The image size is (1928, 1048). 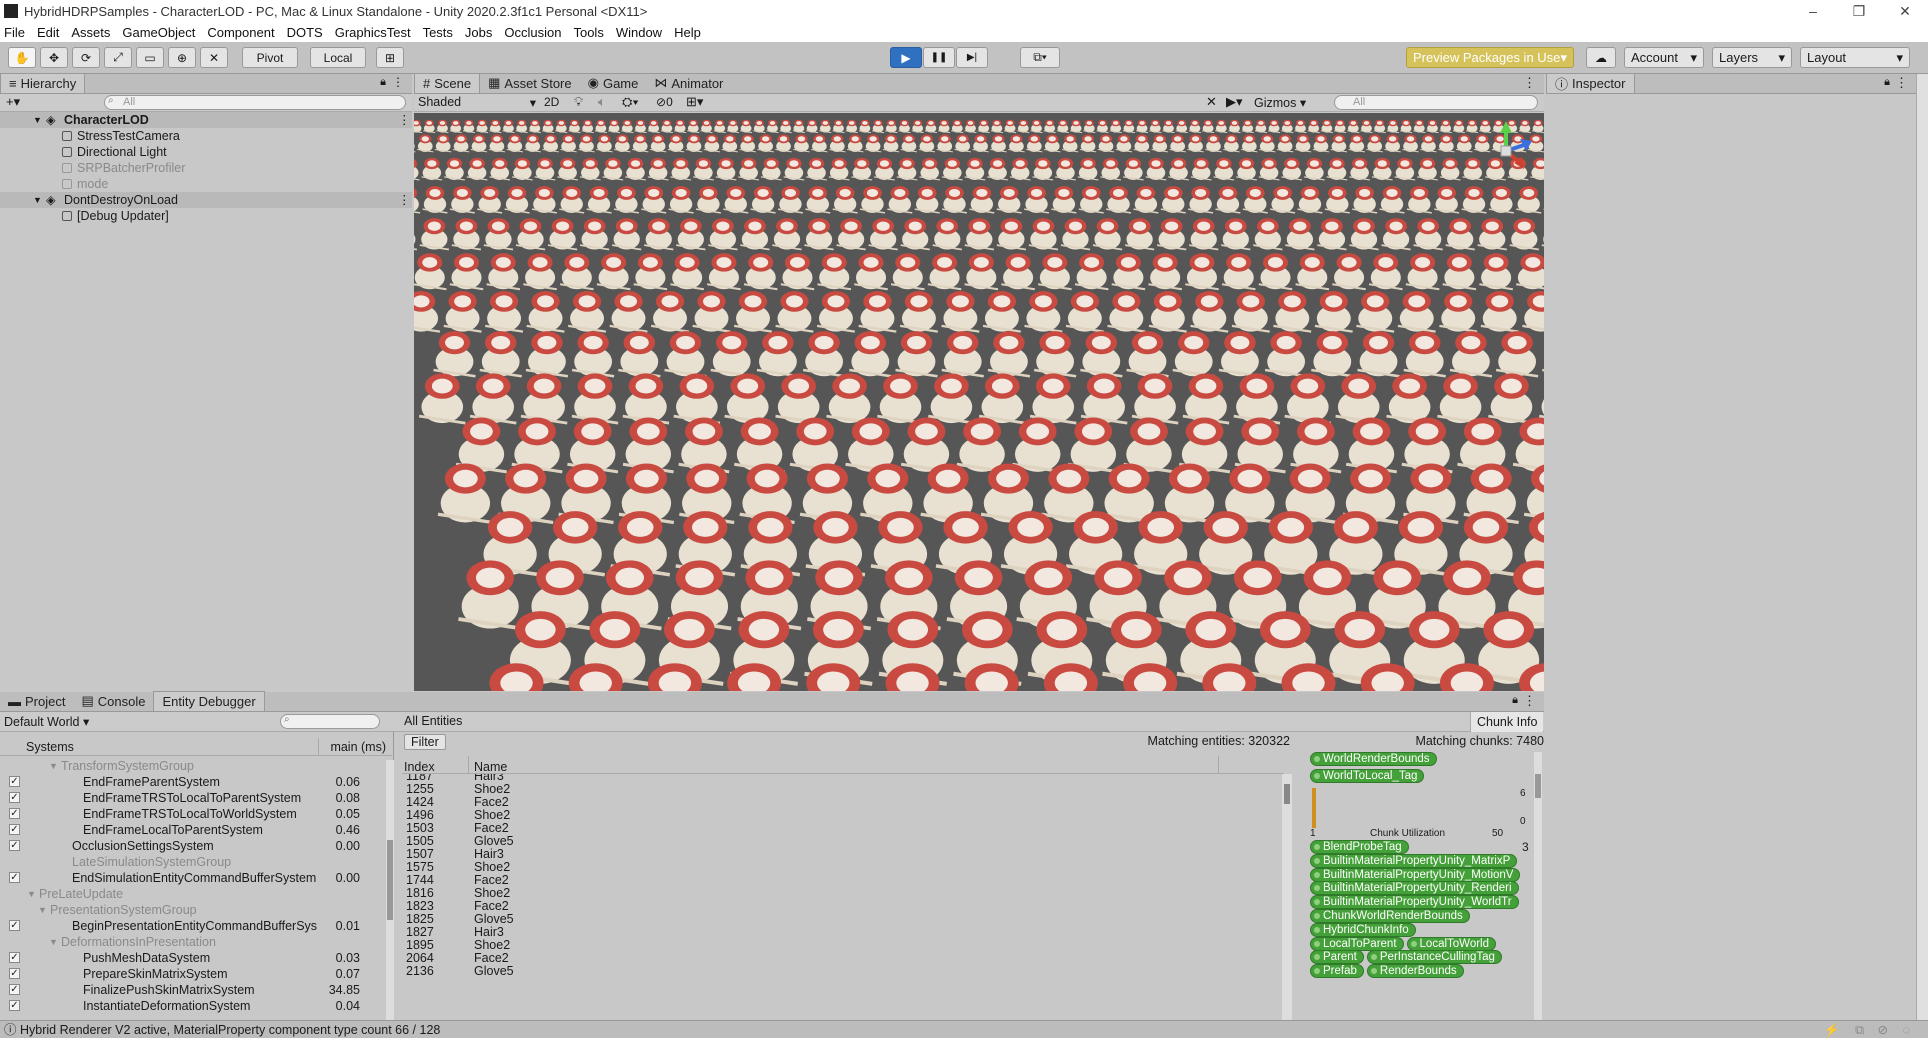 I want to click on lighting-toggle-icon: 💡︎, so click(x=578, y=102).